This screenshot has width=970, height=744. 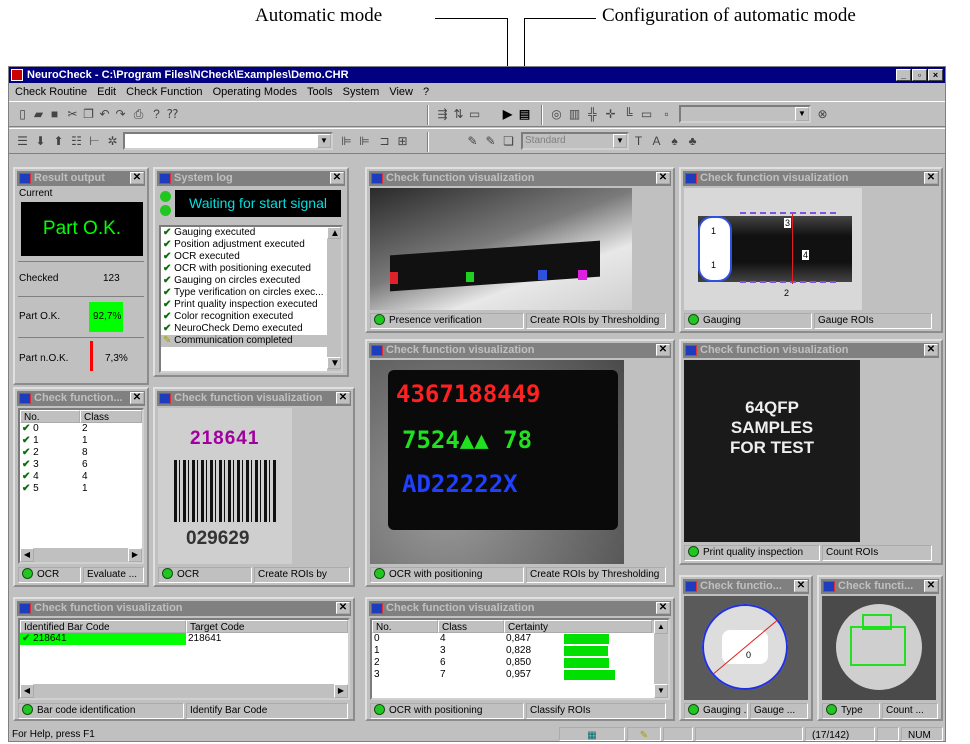 I want to click on menu-view: View, so click(x=401, y=92).